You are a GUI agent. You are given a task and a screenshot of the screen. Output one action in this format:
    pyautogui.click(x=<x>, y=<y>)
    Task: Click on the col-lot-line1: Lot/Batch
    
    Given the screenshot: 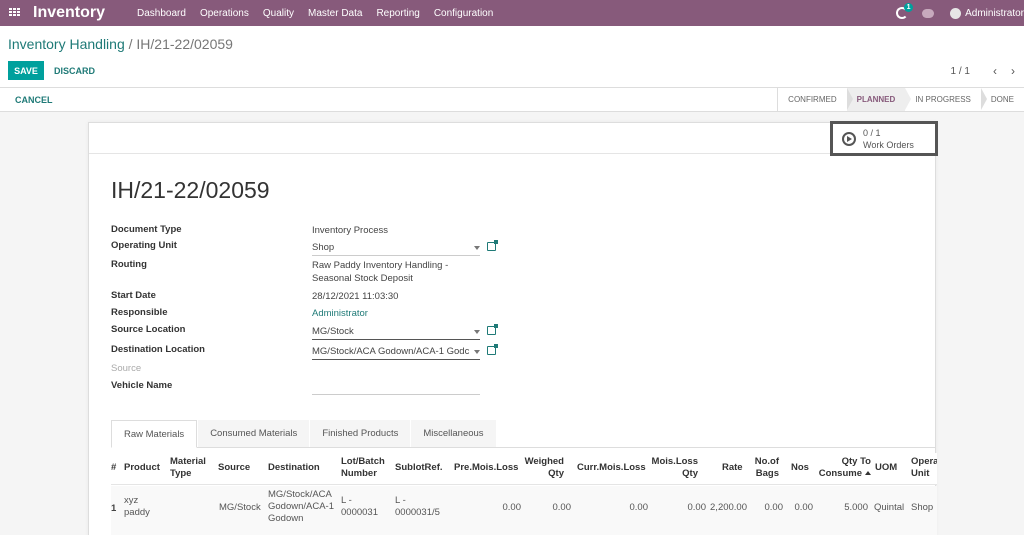 What is the action you would take?
    pyautogui.click(x=363, y=461)
    